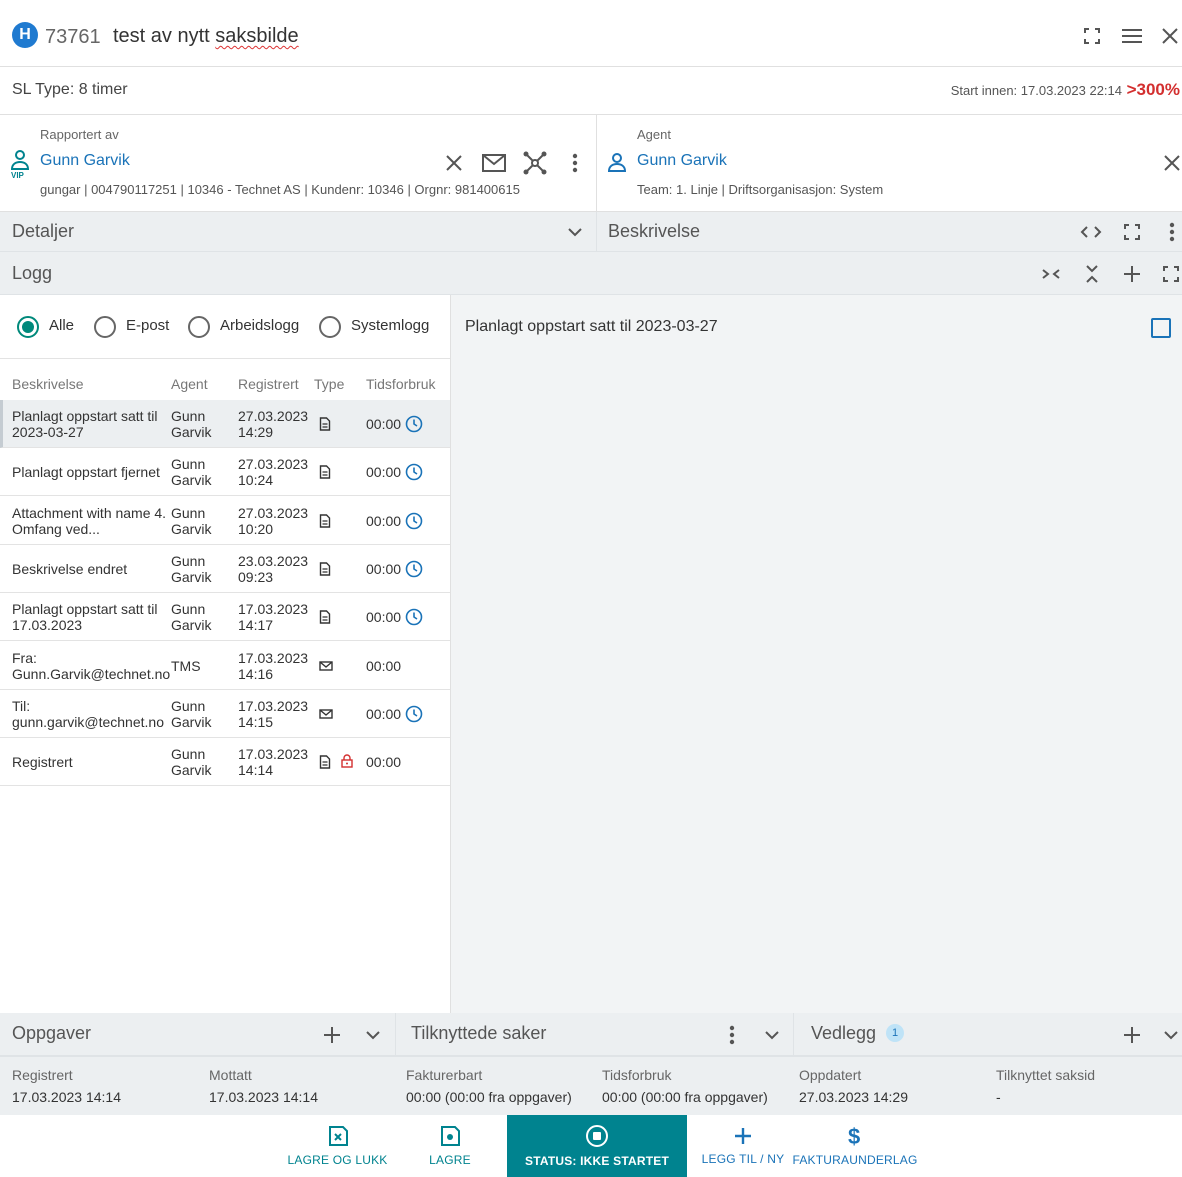 The image size is (1182, 1177). Describe the element at coordinates (164, 36) in the screenshot. I see `case-title-prefix: test av nytt` at that location.